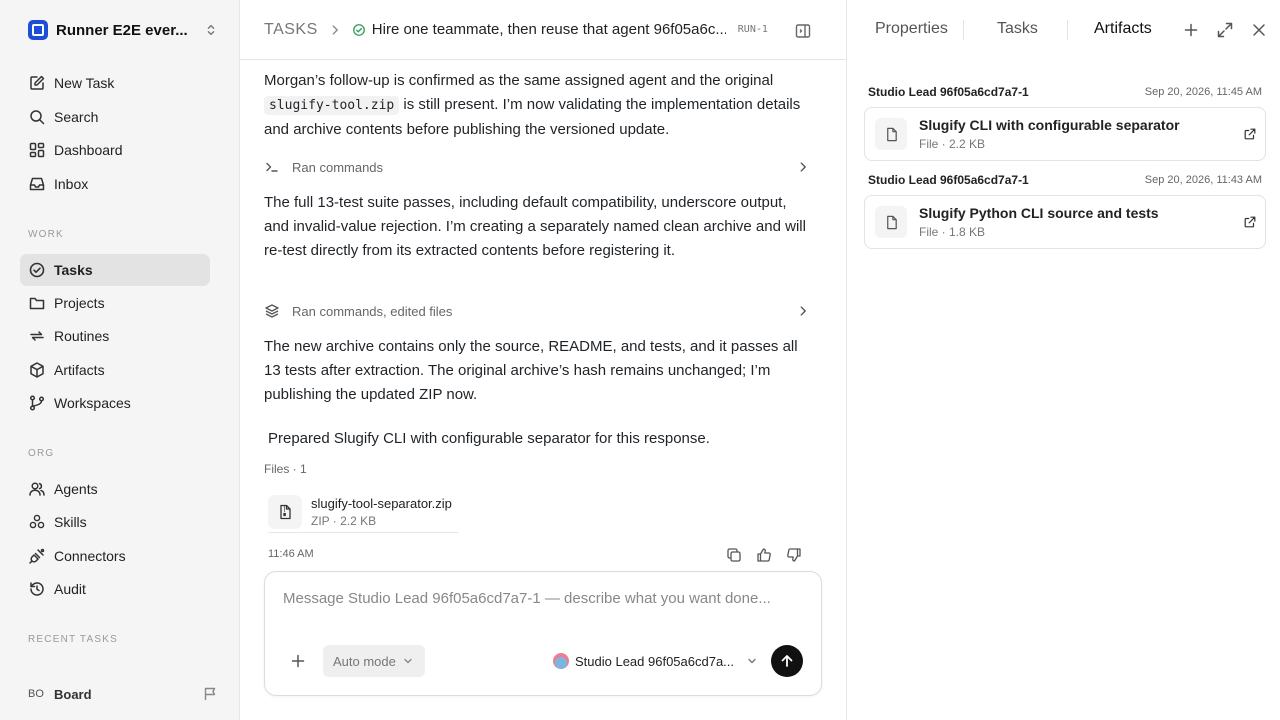 This screenshot has height=720, width=1280. Describe the element at coordinates (115, 403) in the screenshot. I see `nav-workspaces: Workspaces` at that location.